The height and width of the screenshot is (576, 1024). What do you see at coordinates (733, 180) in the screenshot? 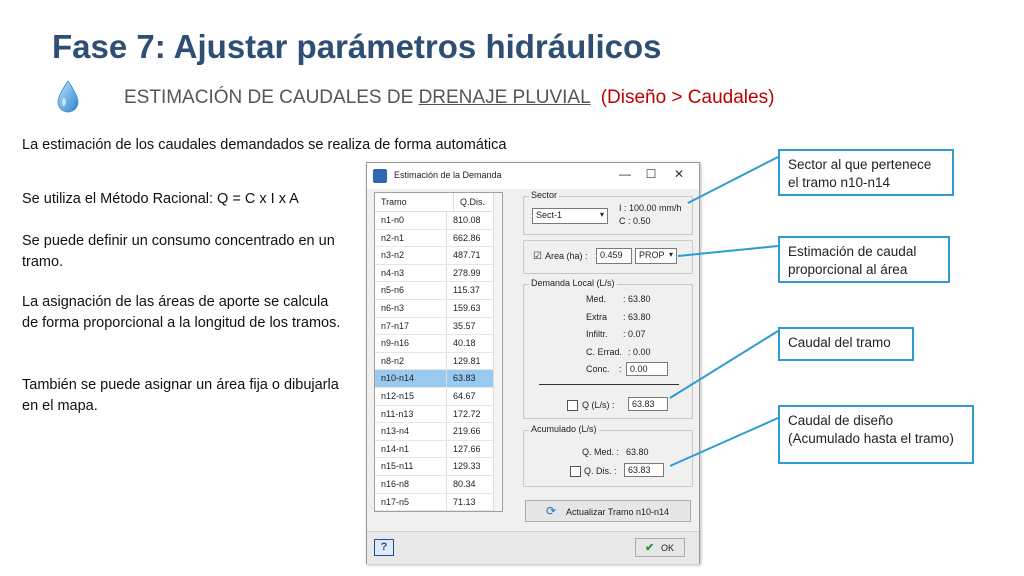
I see `connector-sector` at bounding box center [733, 180].